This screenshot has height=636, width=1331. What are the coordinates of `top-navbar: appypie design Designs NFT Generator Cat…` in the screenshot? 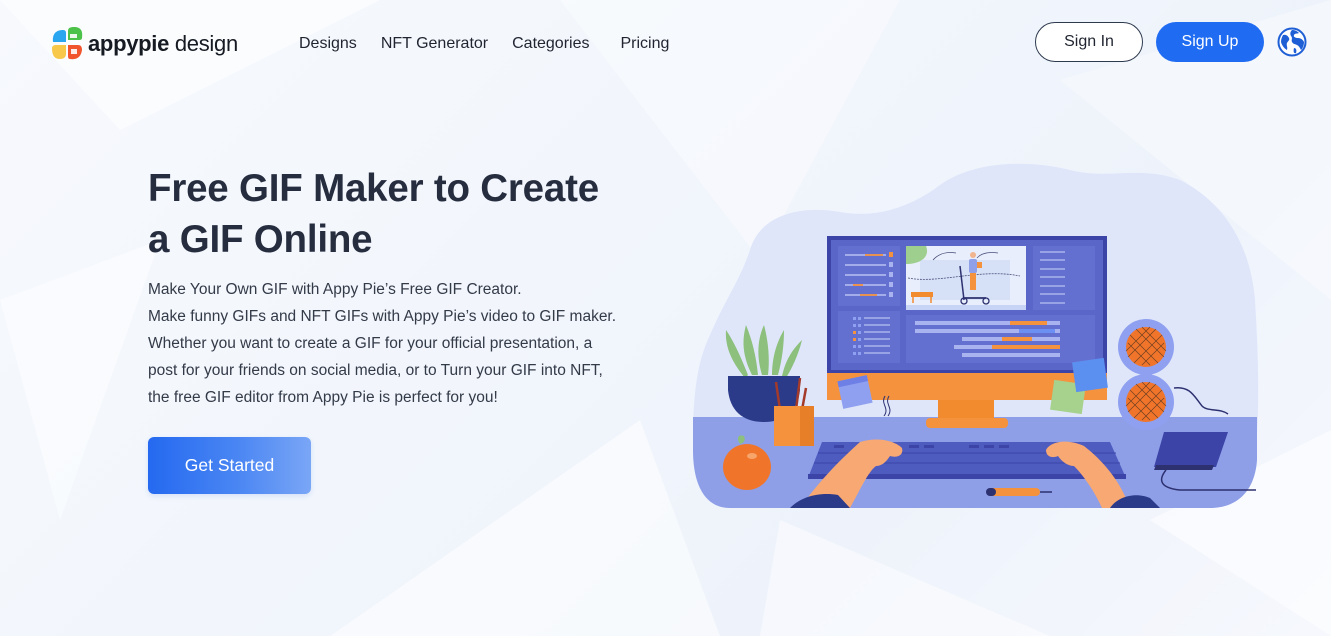 It's located at (665, 44).